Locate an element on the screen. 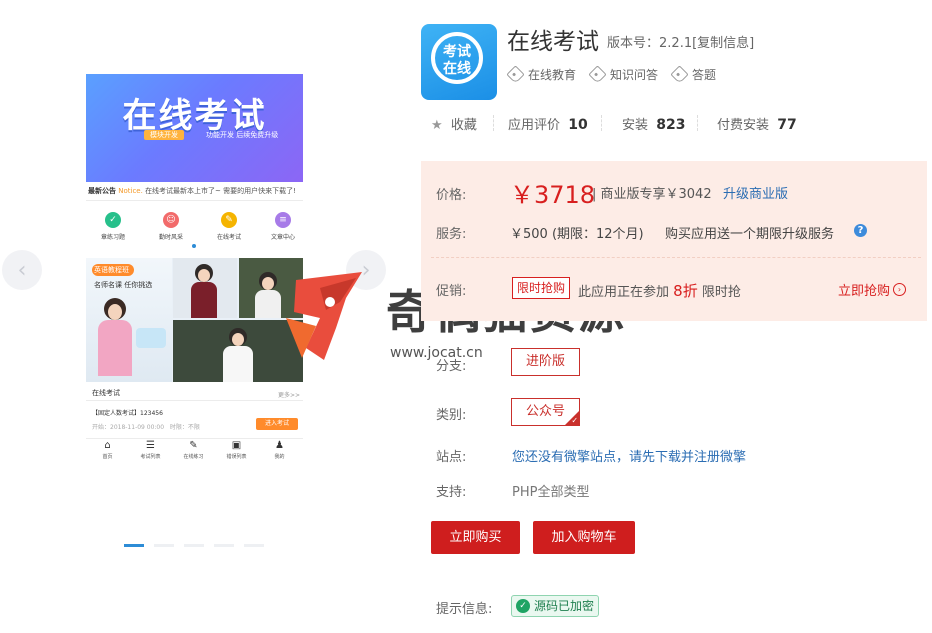 Image resolution: width=932 pixels, height=633 pixels. user-icon: ♟ is located at coordinates (279, 445).